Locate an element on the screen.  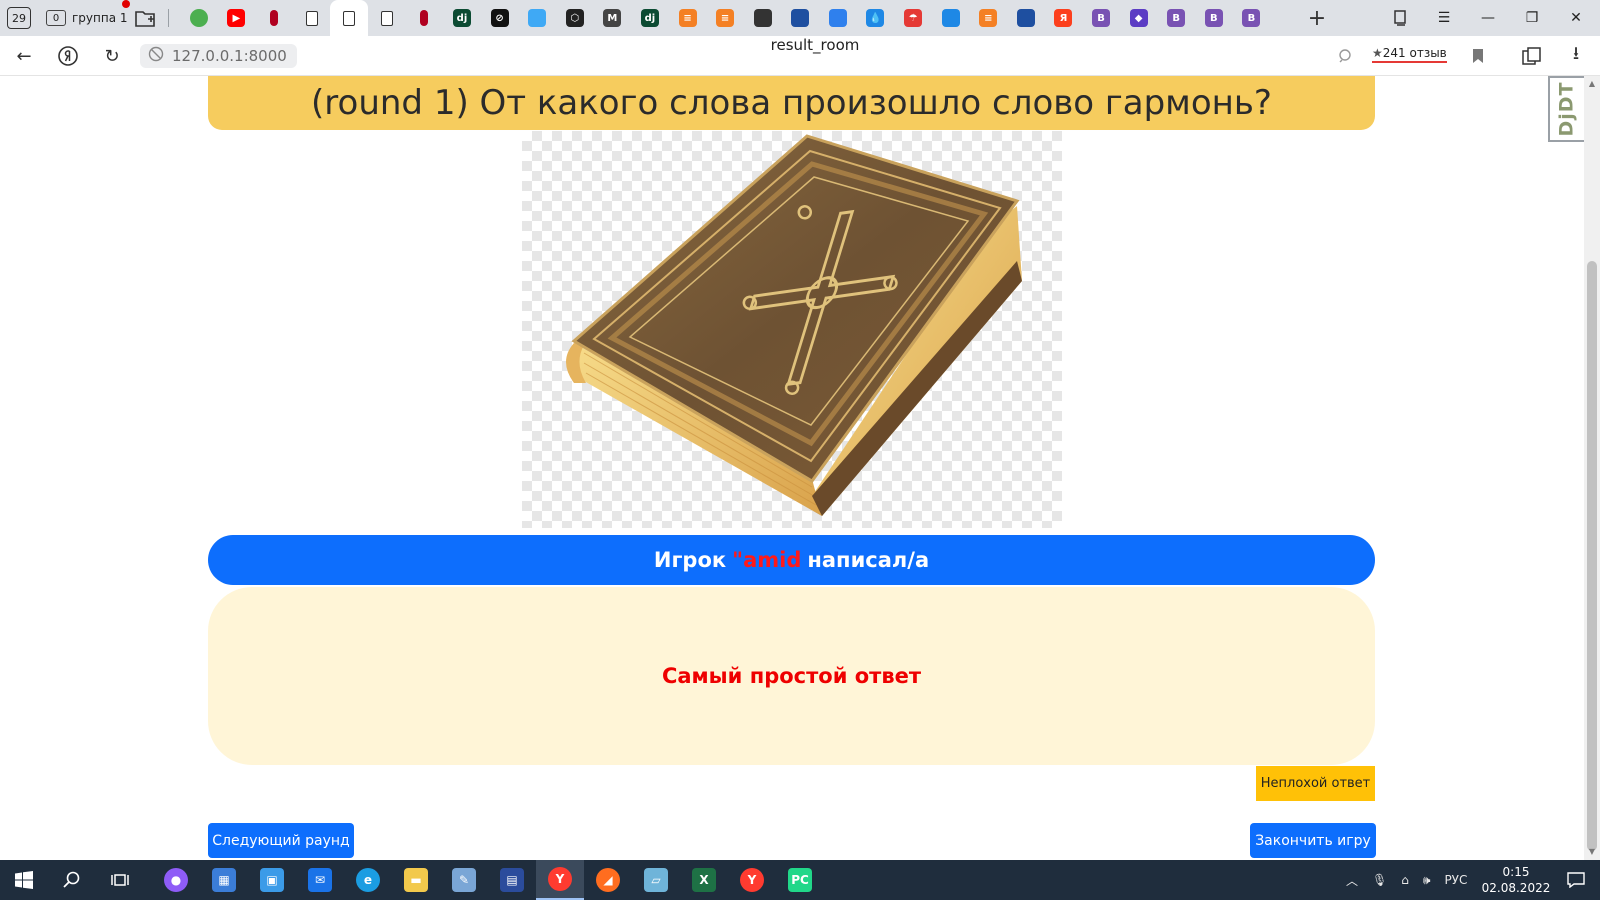
scroll-up-icon: ▲ is located at coordinates (1592, 84).